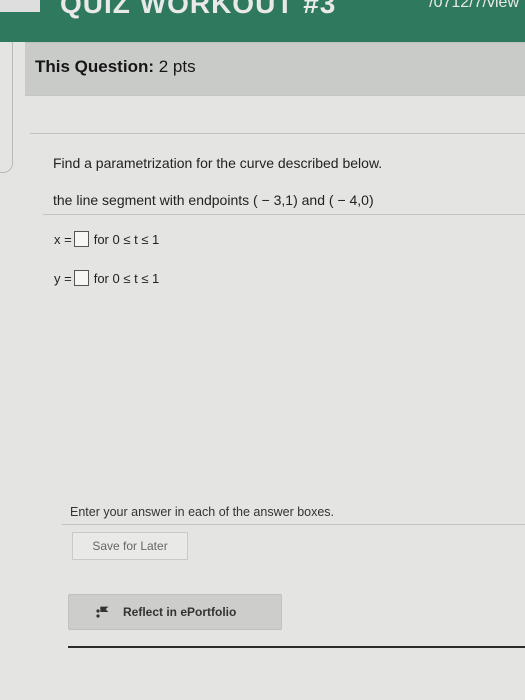 This screenshot has width=525, height=700. I want to click on x-answer-box, so click(81, 239).